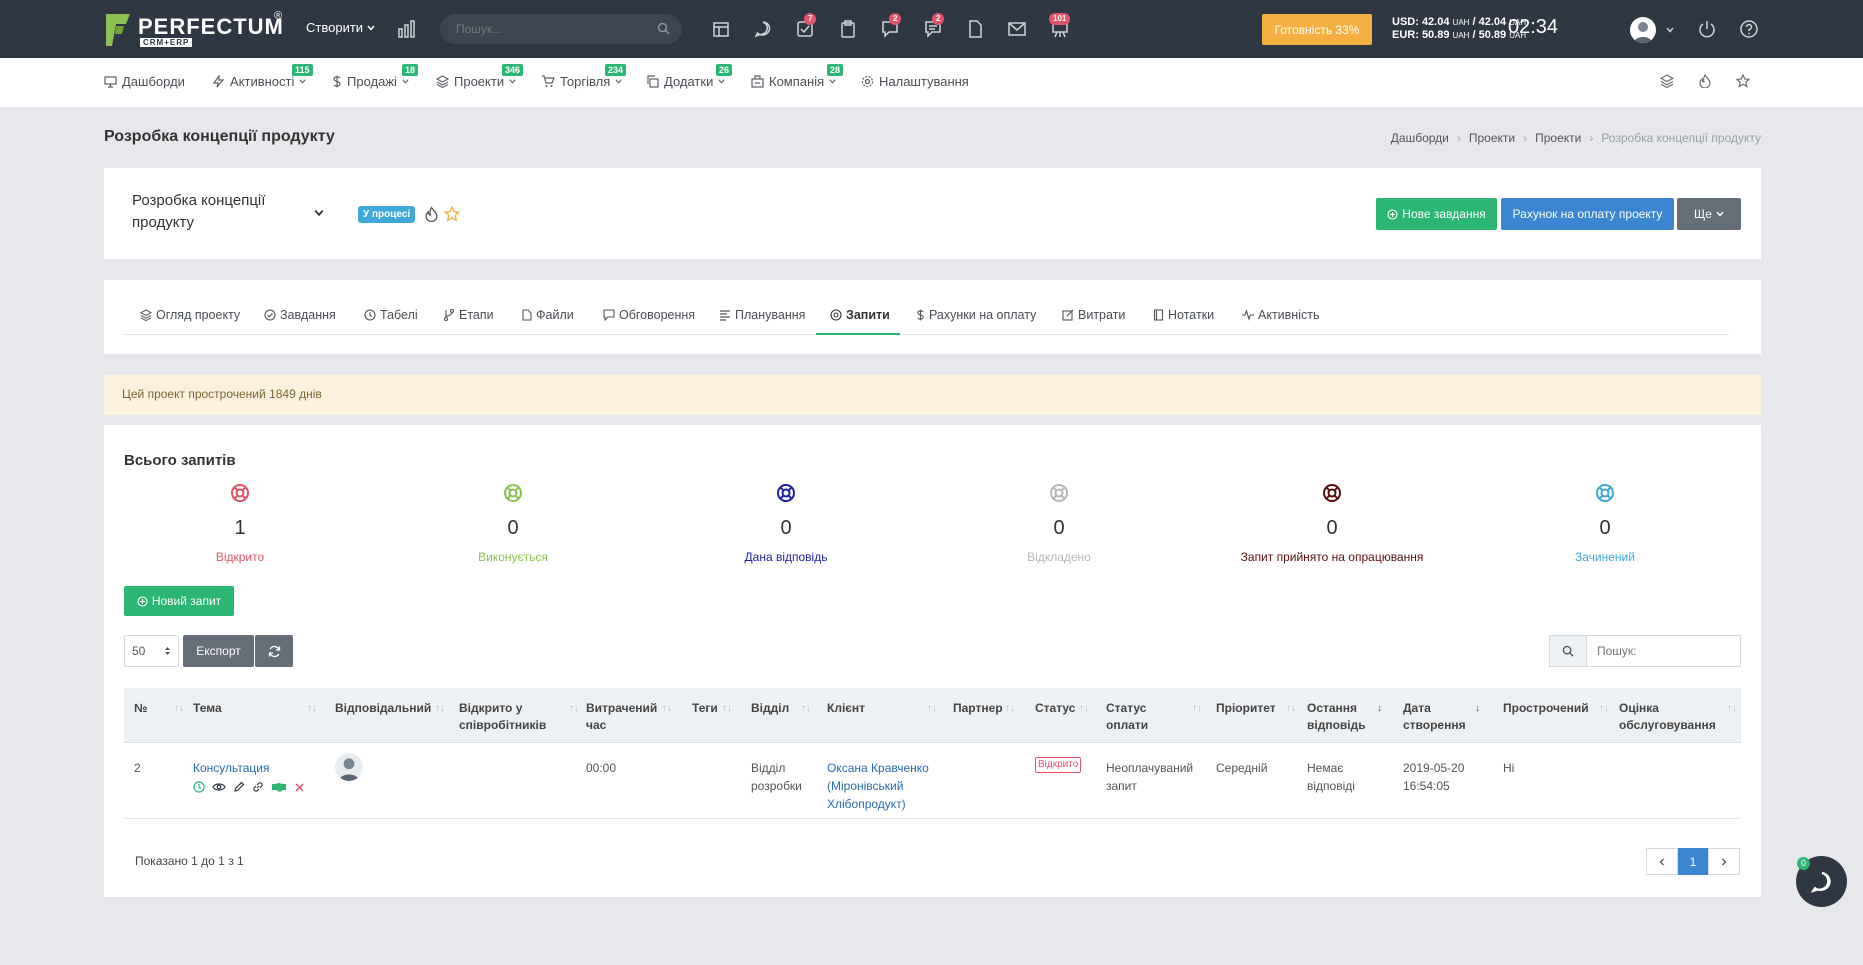 Image resolution: width=1863 pixels, height=965 pixels. I want to click on stat-label: Зачинений, so click(1605, 557).